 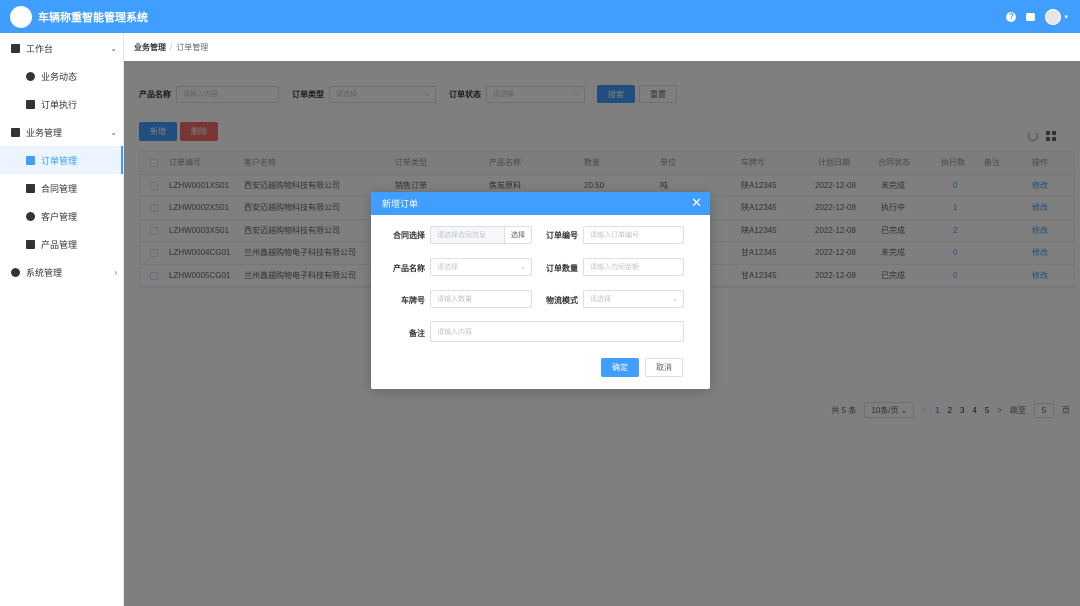 I want to click on top-bar: 车辆称重智能管理系统 ? ▾, so click(x=540, y=16).